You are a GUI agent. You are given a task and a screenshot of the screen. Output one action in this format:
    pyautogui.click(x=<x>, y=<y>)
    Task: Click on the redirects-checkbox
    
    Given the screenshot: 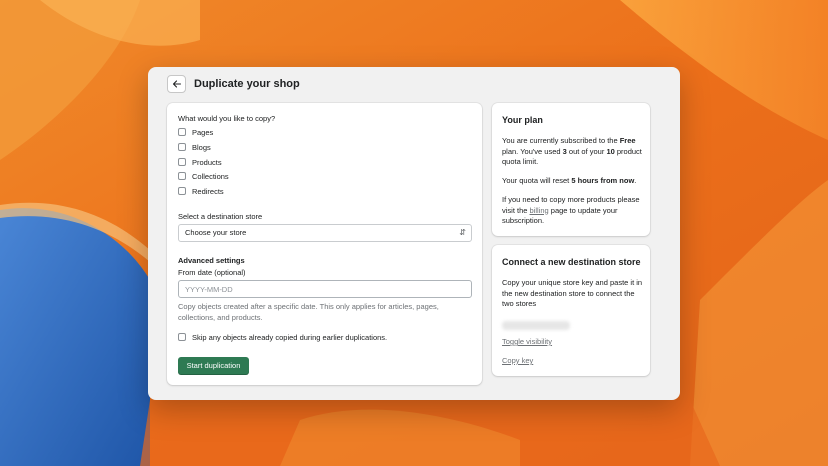 What is the action you would take?
    pyautogui.click(x=182, y=191)
    